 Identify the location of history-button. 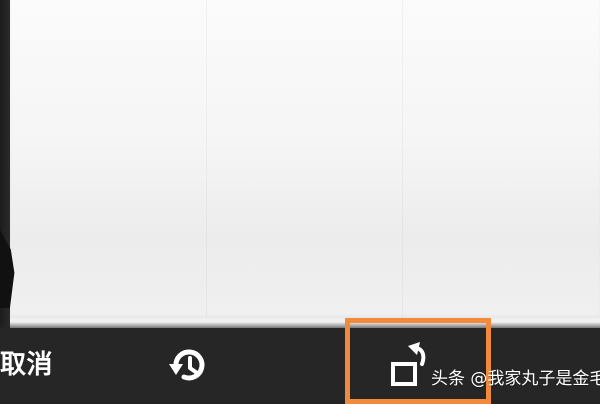
(188, 367).